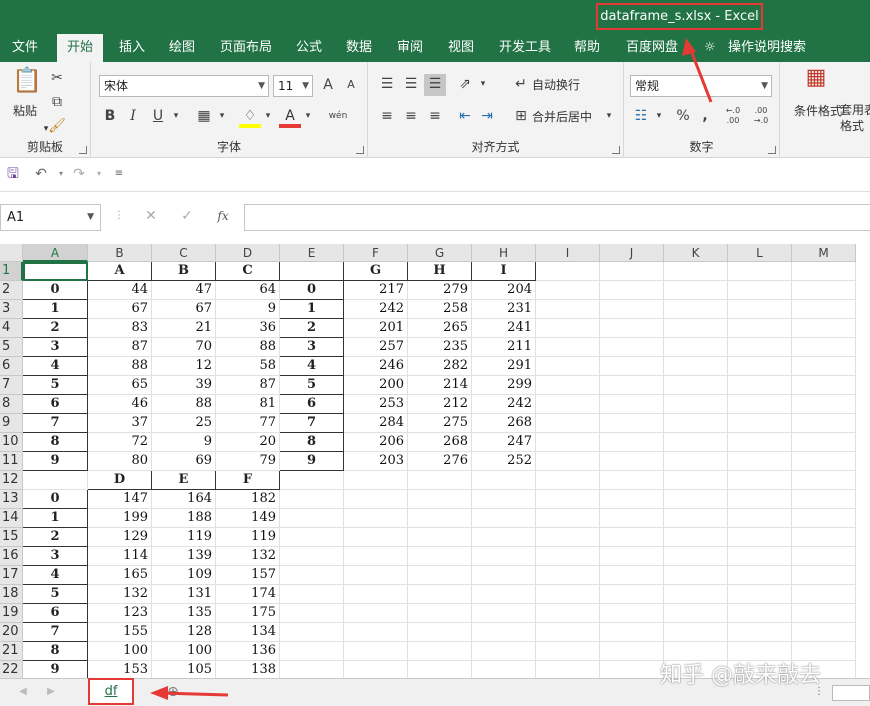  I want to click on column-header-cell: E, so click(184, 480).